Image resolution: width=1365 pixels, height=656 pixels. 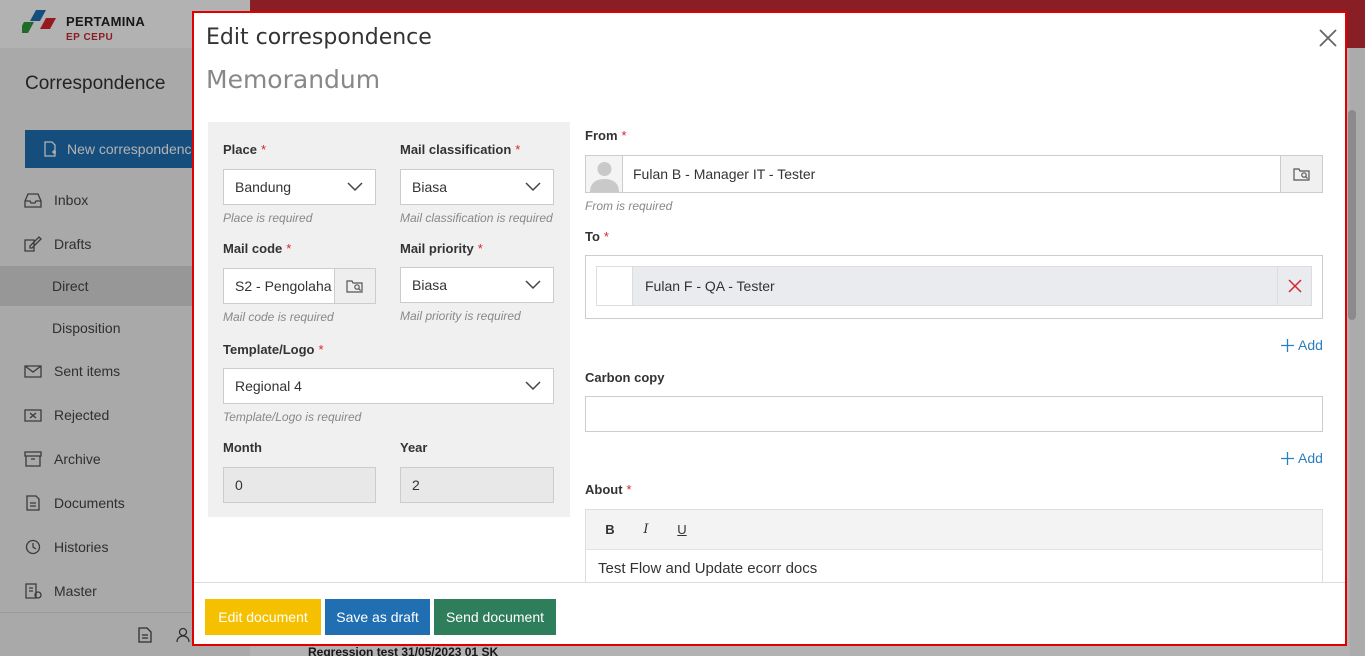 What do you see at coordinates (954, 414) in the screenshot?
I see `carbon-copy-field` at bounding box center [954, 414].